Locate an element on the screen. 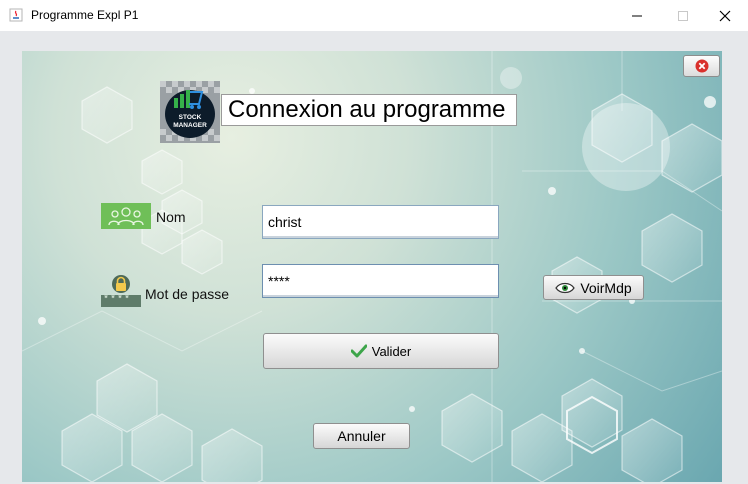 This screenshot has width=748, height=484. password-icon-text: **** is located at coordinates (117, 300).